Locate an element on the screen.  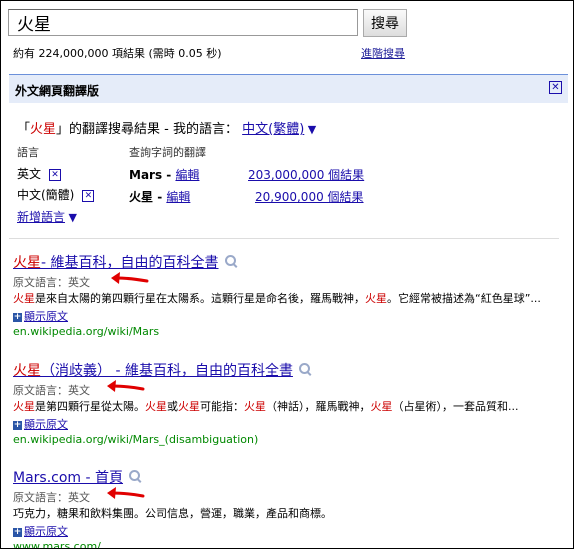
add-language: 新增語言 ▼ is located at coordinates (47, 216).